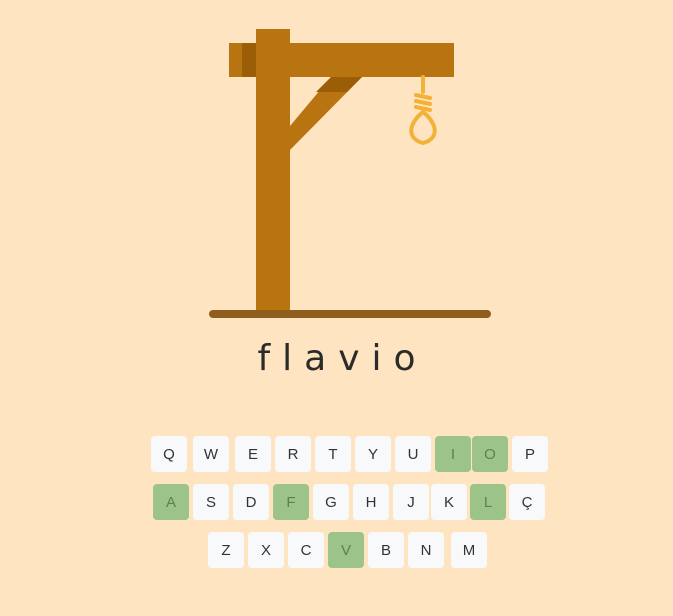  I want to click on key-k: K, so click(449, 502).